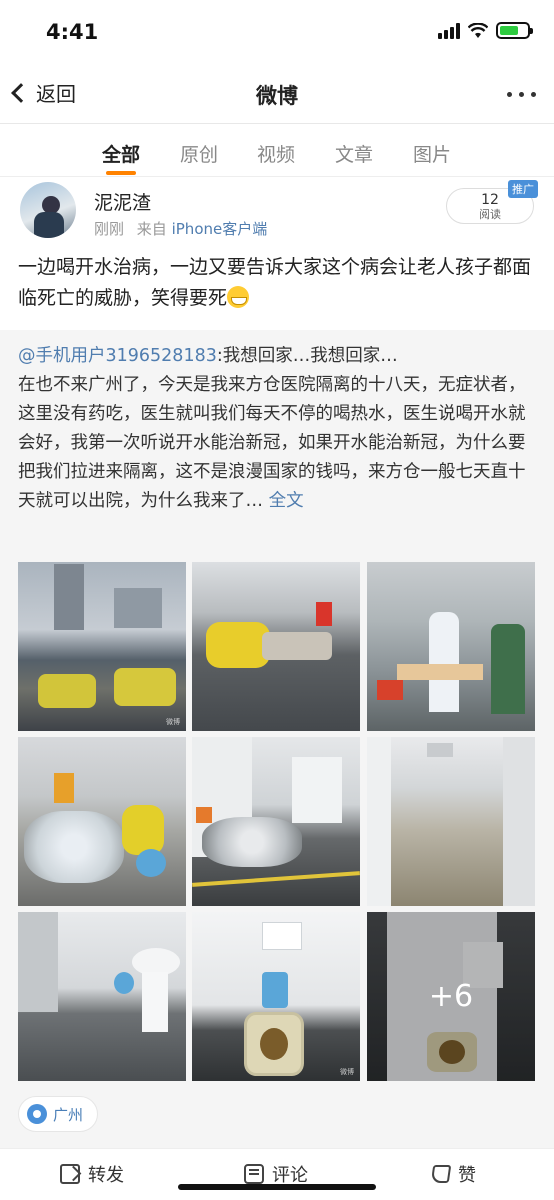  Describe the element at coordinates (276, 153) in the screenshot. I see `tab-video: 视频` at that location.